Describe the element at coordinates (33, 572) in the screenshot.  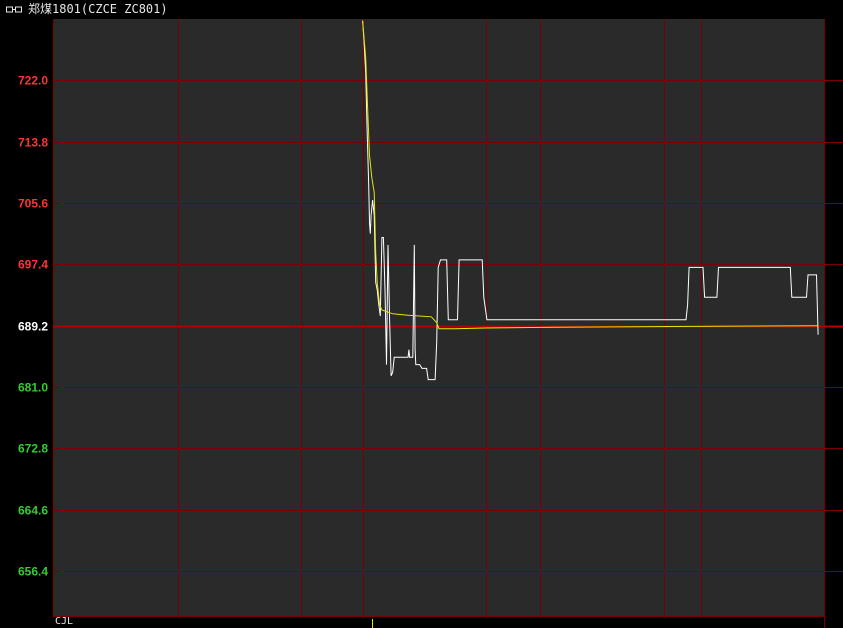
I see `y-tick-label-8: 656.4` at that location.